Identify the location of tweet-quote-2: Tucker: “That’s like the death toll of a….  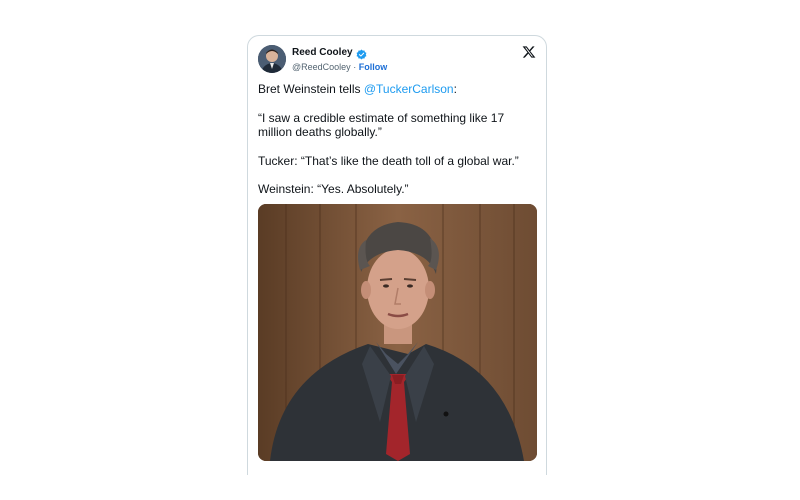
(388, 160).